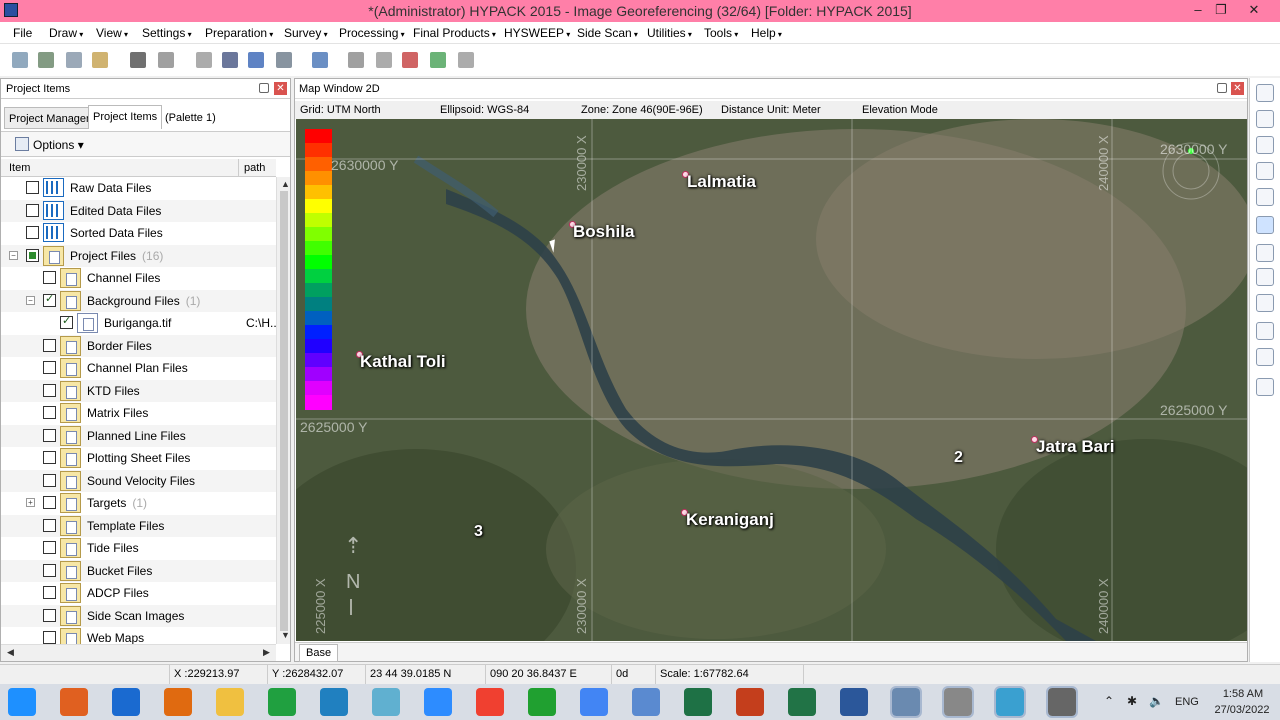 The image size is (1280, 720). I want to click on zoom-extents-icon, so click(1265, 145).